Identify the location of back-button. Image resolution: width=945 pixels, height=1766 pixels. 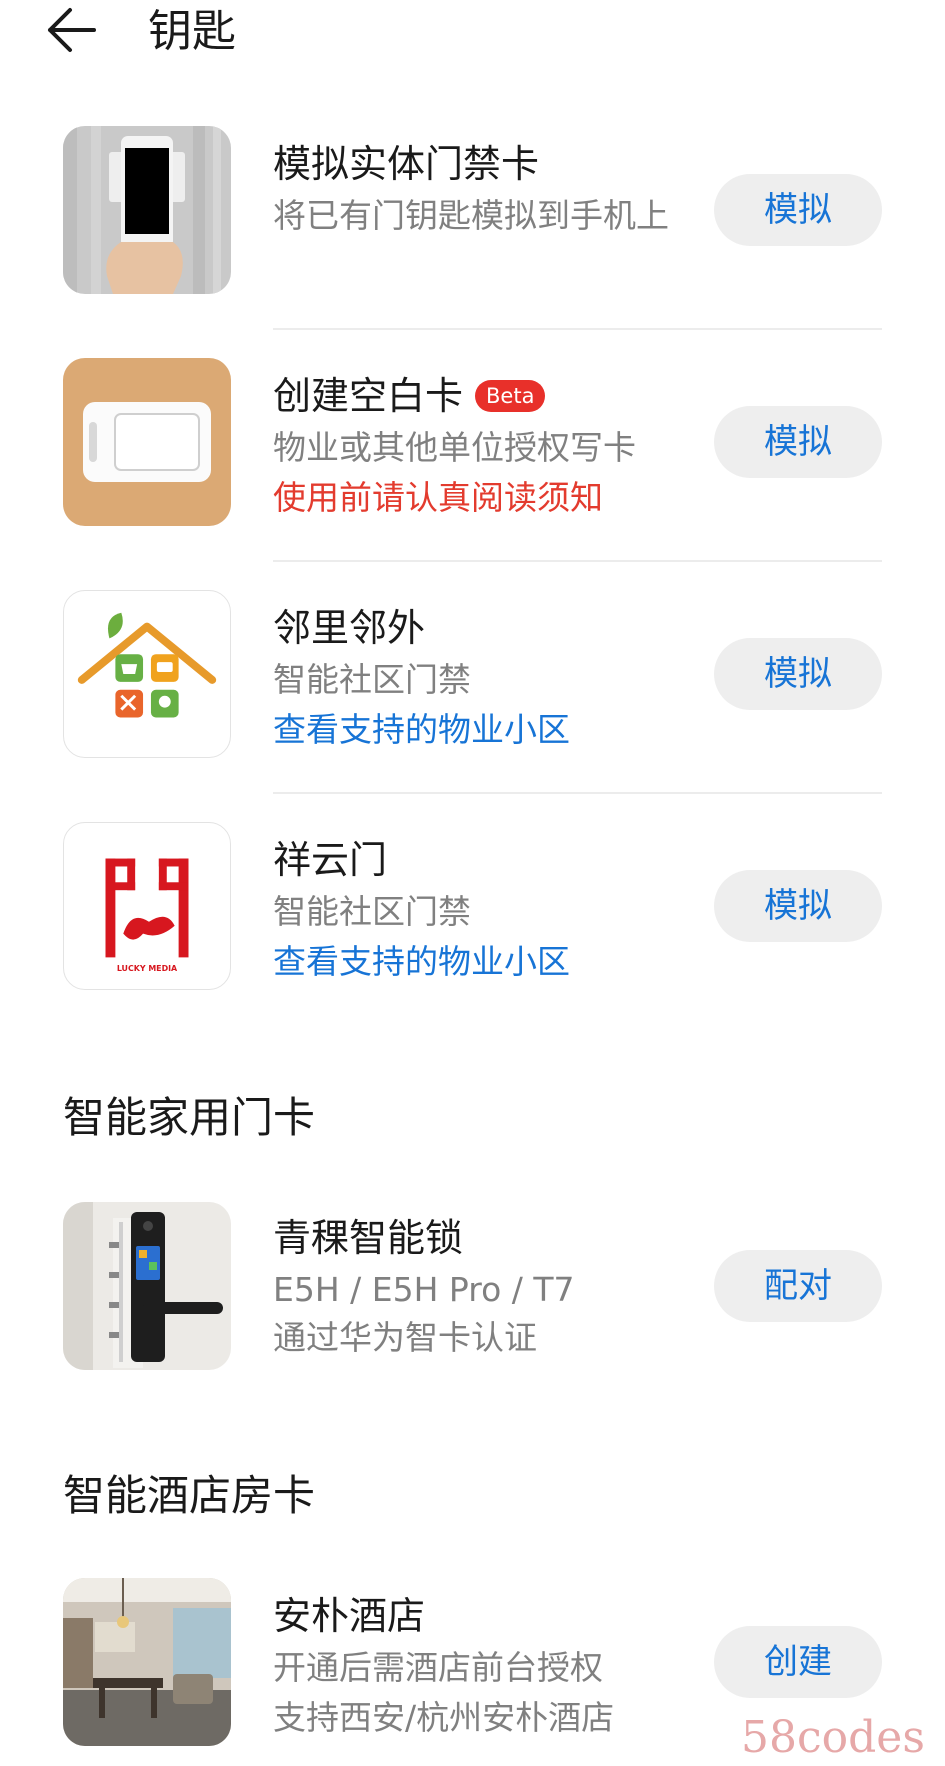
(72, 30).